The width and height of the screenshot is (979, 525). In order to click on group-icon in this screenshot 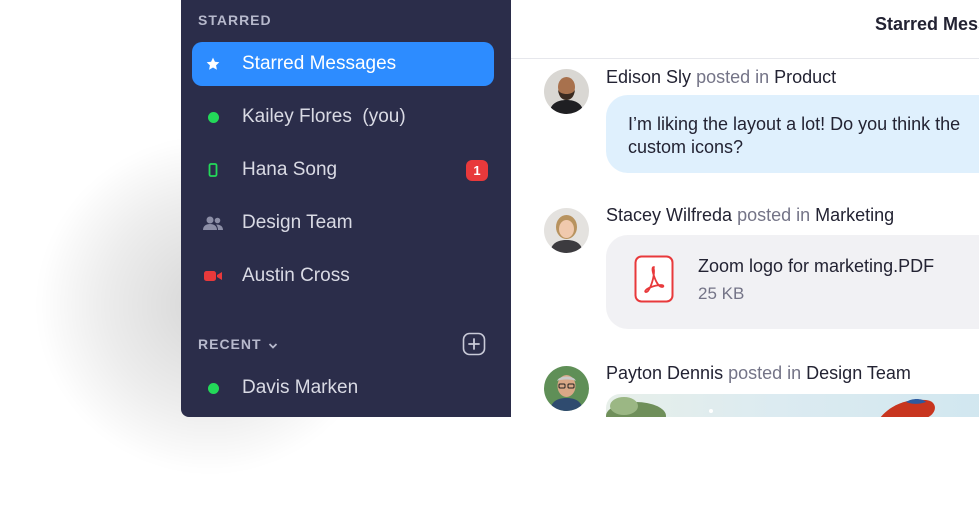, I will do `click(213, 223)`.